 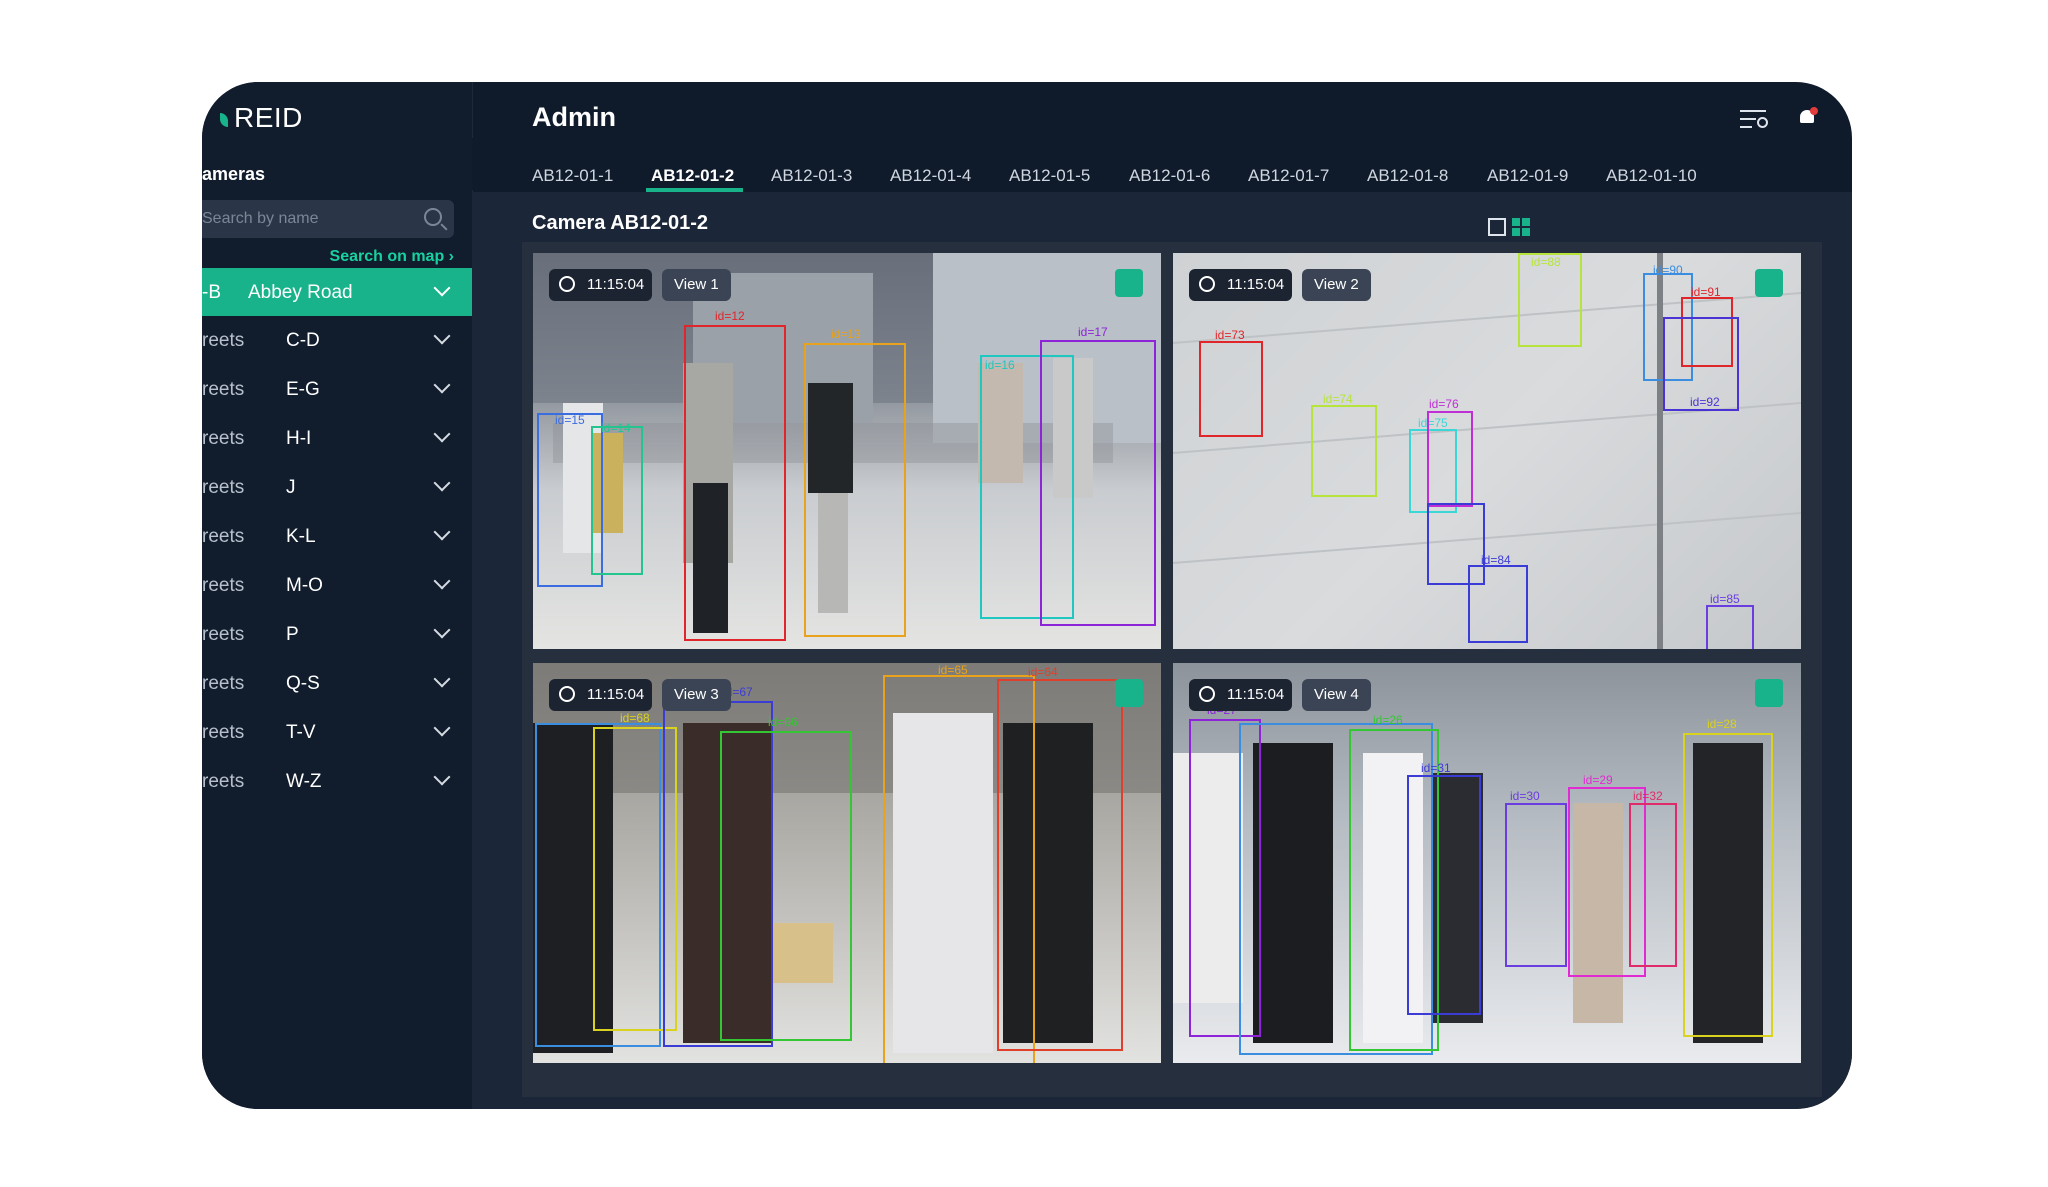 What do you see at coordinates (1705, 402) in the screenshot?
I see `bbox-label: id=92` at bounding box center [1705, 402].